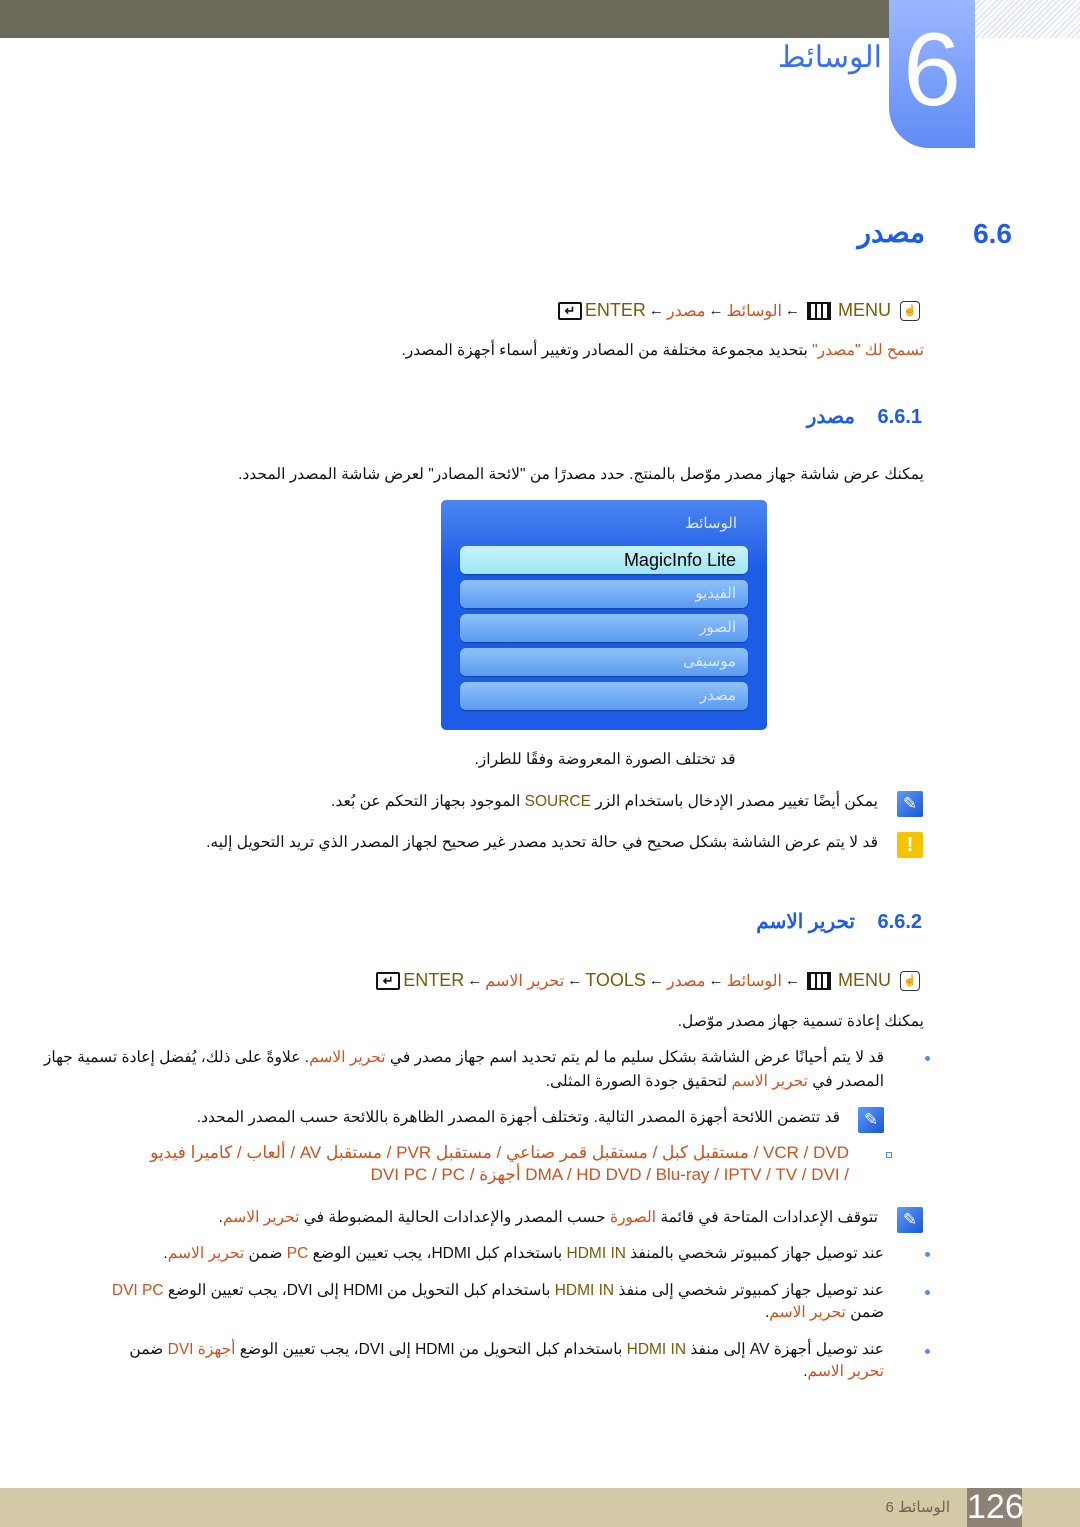 This screenshot has width=1080, height=1527. I want to click on header-pattern, so click(1027, 19).